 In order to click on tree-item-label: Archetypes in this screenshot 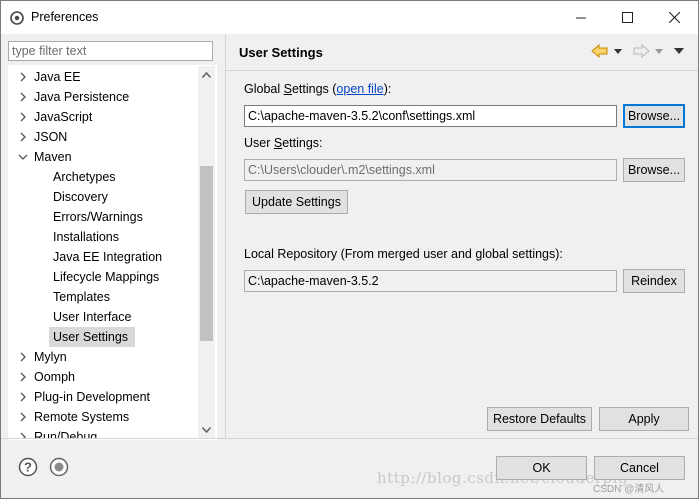, I will do `click(84, 177)`.